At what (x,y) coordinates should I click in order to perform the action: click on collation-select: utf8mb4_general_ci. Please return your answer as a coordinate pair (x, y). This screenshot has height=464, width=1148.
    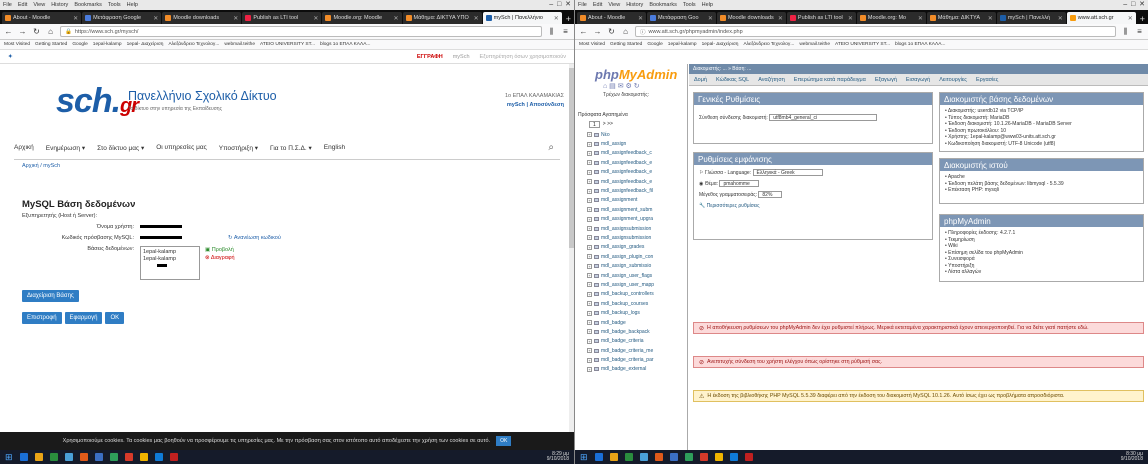
    Looking at the image, I should click on (823, 117).